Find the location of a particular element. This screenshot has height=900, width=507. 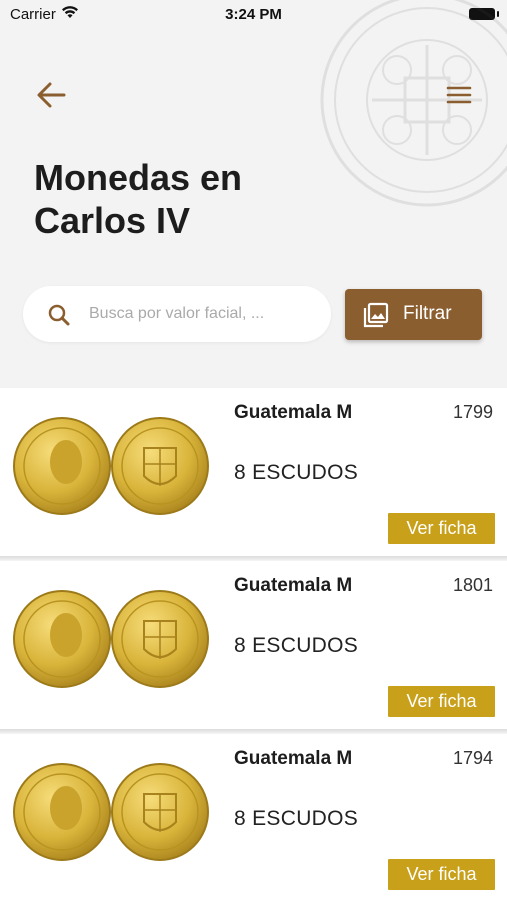

filter-button: Filtrar is located at coordinates (413, 314).